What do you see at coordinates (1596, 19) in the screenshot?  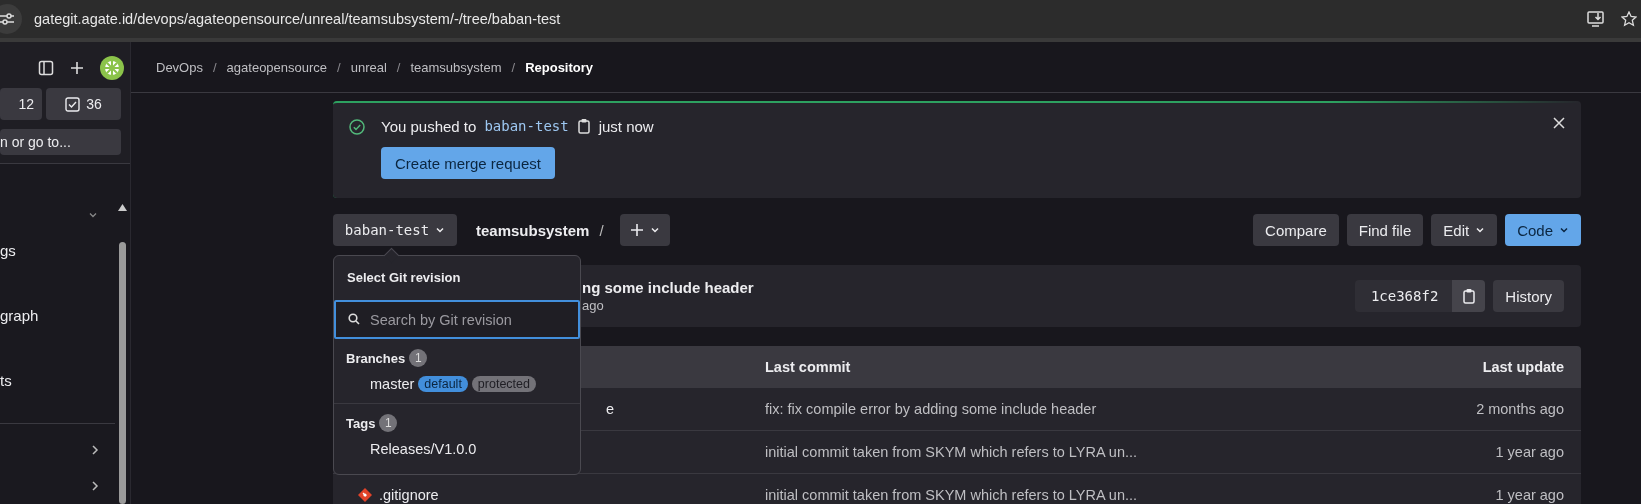 I see `install-app-icon` at bounding box center [1596, 19].